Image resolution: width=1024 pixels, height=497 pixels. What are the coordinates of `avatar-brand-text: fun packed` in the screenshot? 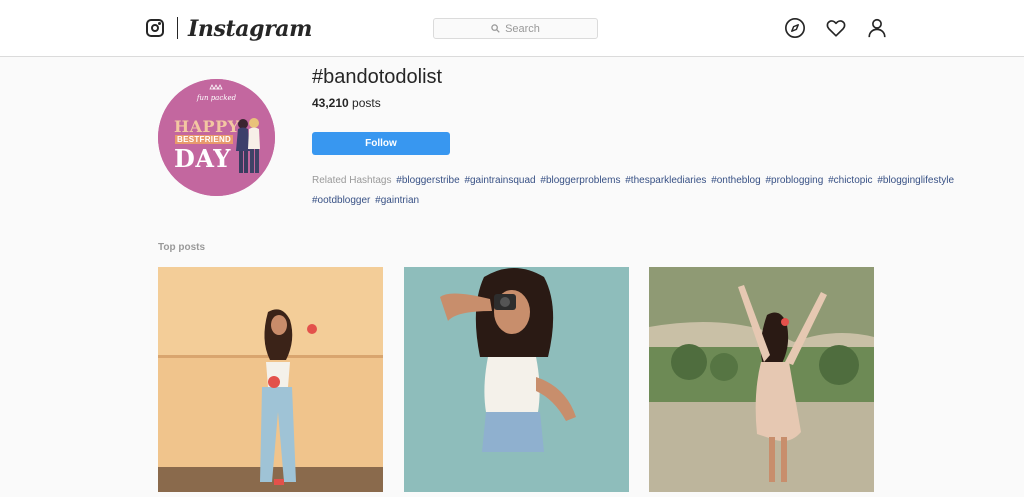 It's located at (216, 98).